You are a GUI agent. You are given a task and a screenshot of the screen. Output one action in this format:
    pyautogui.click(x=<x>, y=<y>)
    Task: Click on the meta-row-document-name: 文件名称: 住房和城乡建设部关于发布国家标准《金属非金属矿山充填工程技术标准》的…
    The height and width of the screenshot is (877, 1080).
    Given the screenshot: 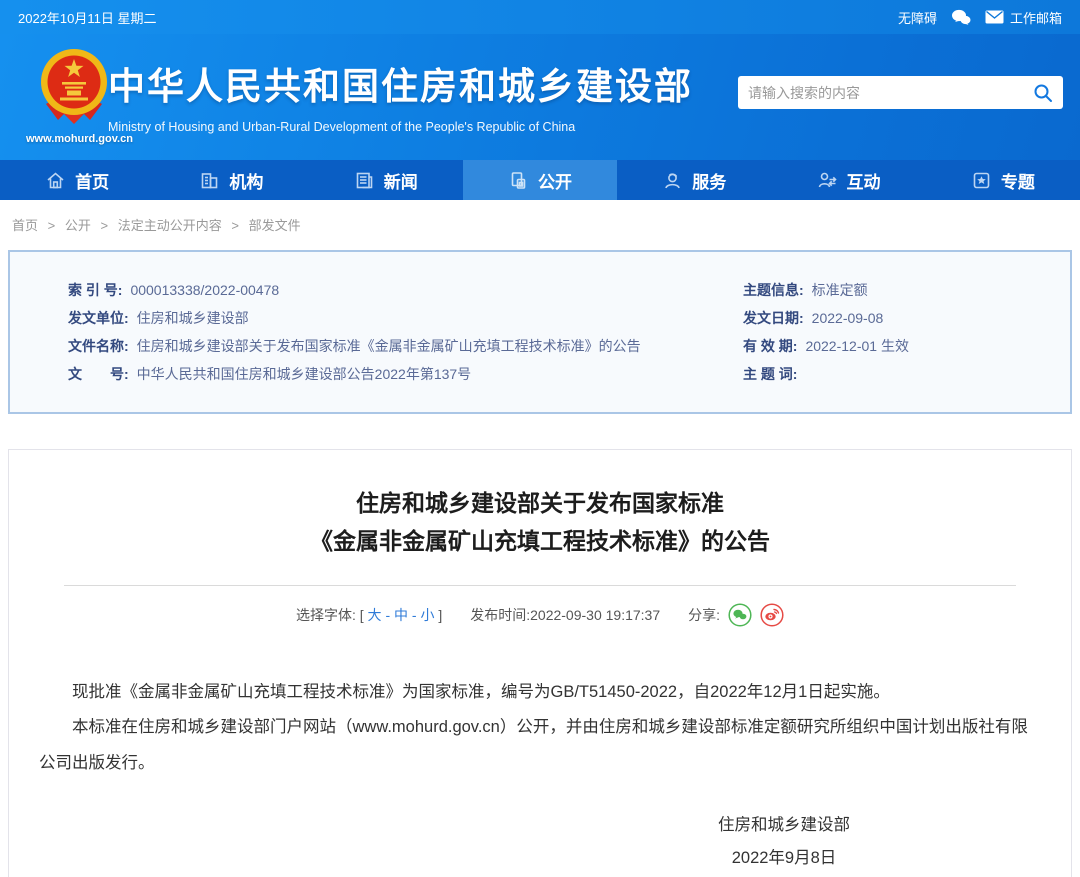 What is the action you would take?
    pyautogui.click(x=405, y=346)
    